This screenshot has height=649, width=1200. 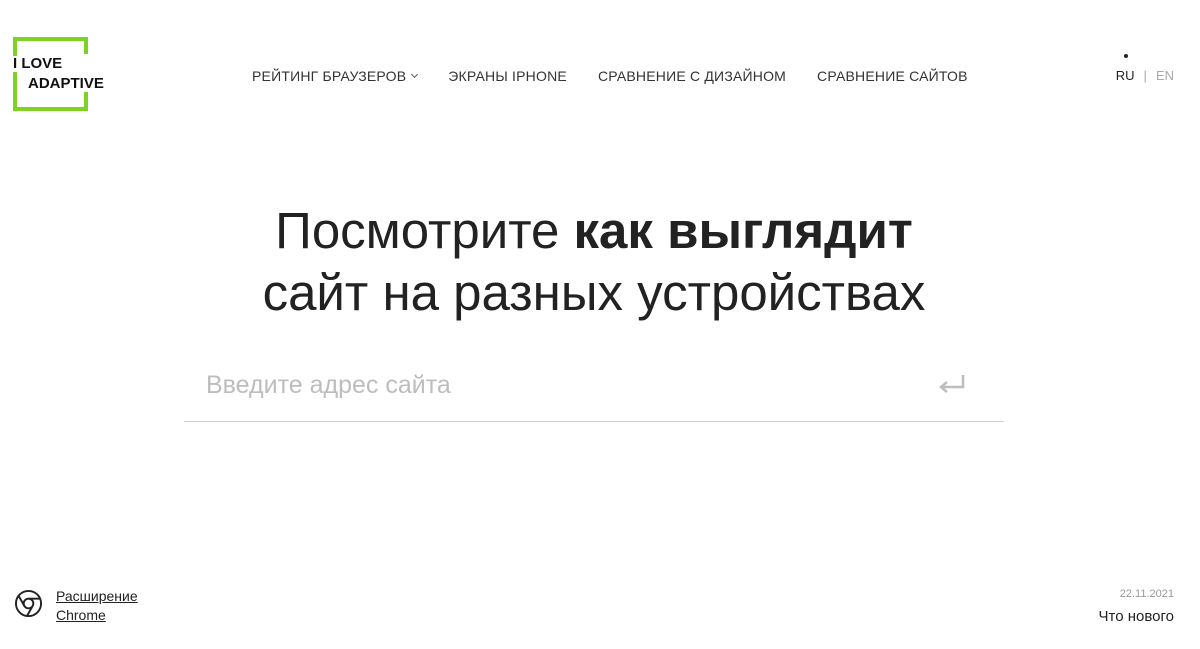 What do you see at coordinates (424, 230) in the screenshot?
I see `hero-title-part1: Посмотрите` at bounding box center [424, 230].